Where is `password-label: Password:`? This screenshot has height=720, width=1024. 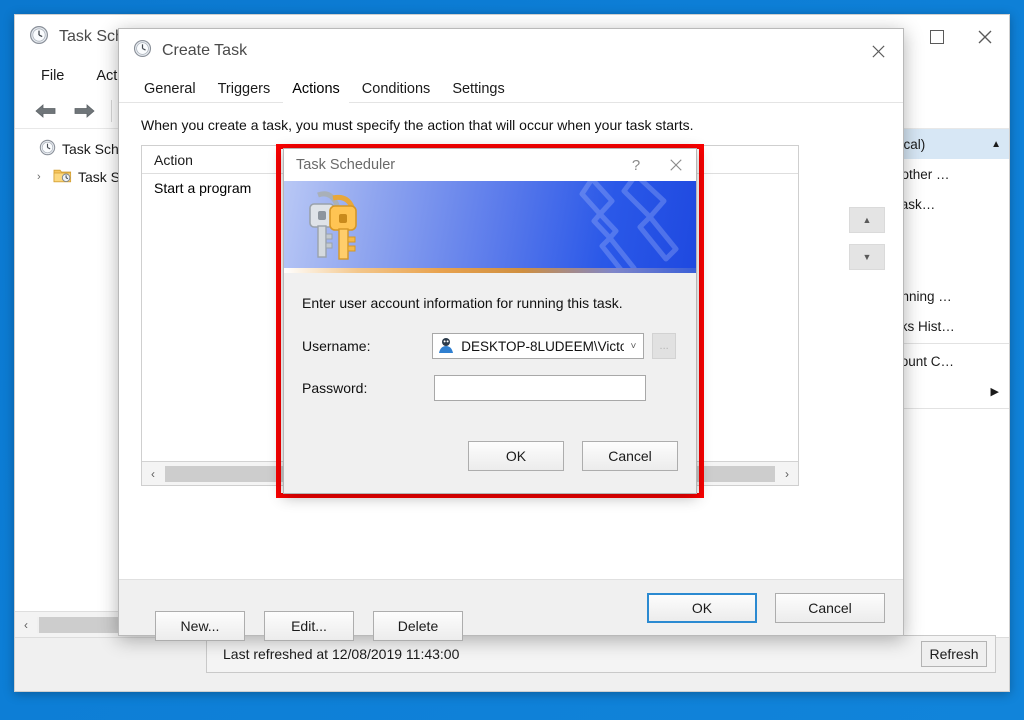 password-label: Password: is located at coordinates (335, 388).